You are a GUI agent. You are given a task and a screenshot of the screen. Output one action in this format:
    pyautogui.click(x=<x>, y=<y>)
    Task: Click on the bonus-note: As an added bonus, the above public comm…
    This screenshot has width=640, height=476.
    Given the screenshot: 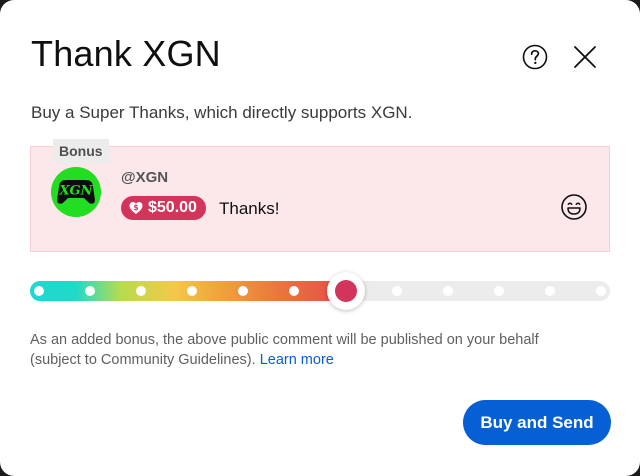 What is the action you would take?
    pyautogui.click(x=310, y=350)
    